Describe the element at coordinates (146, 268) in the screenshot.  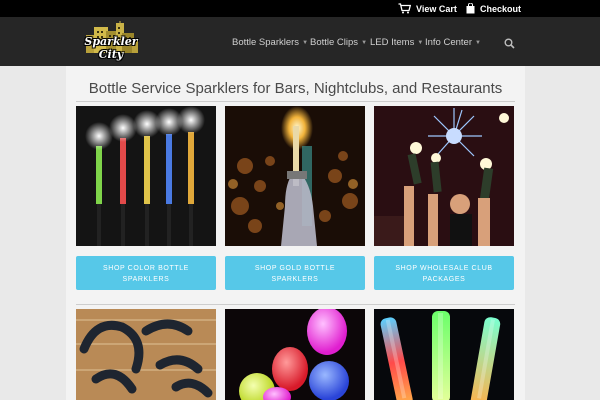
I see `button-label-line: SHOP COLOR BOTTLE` at that location.